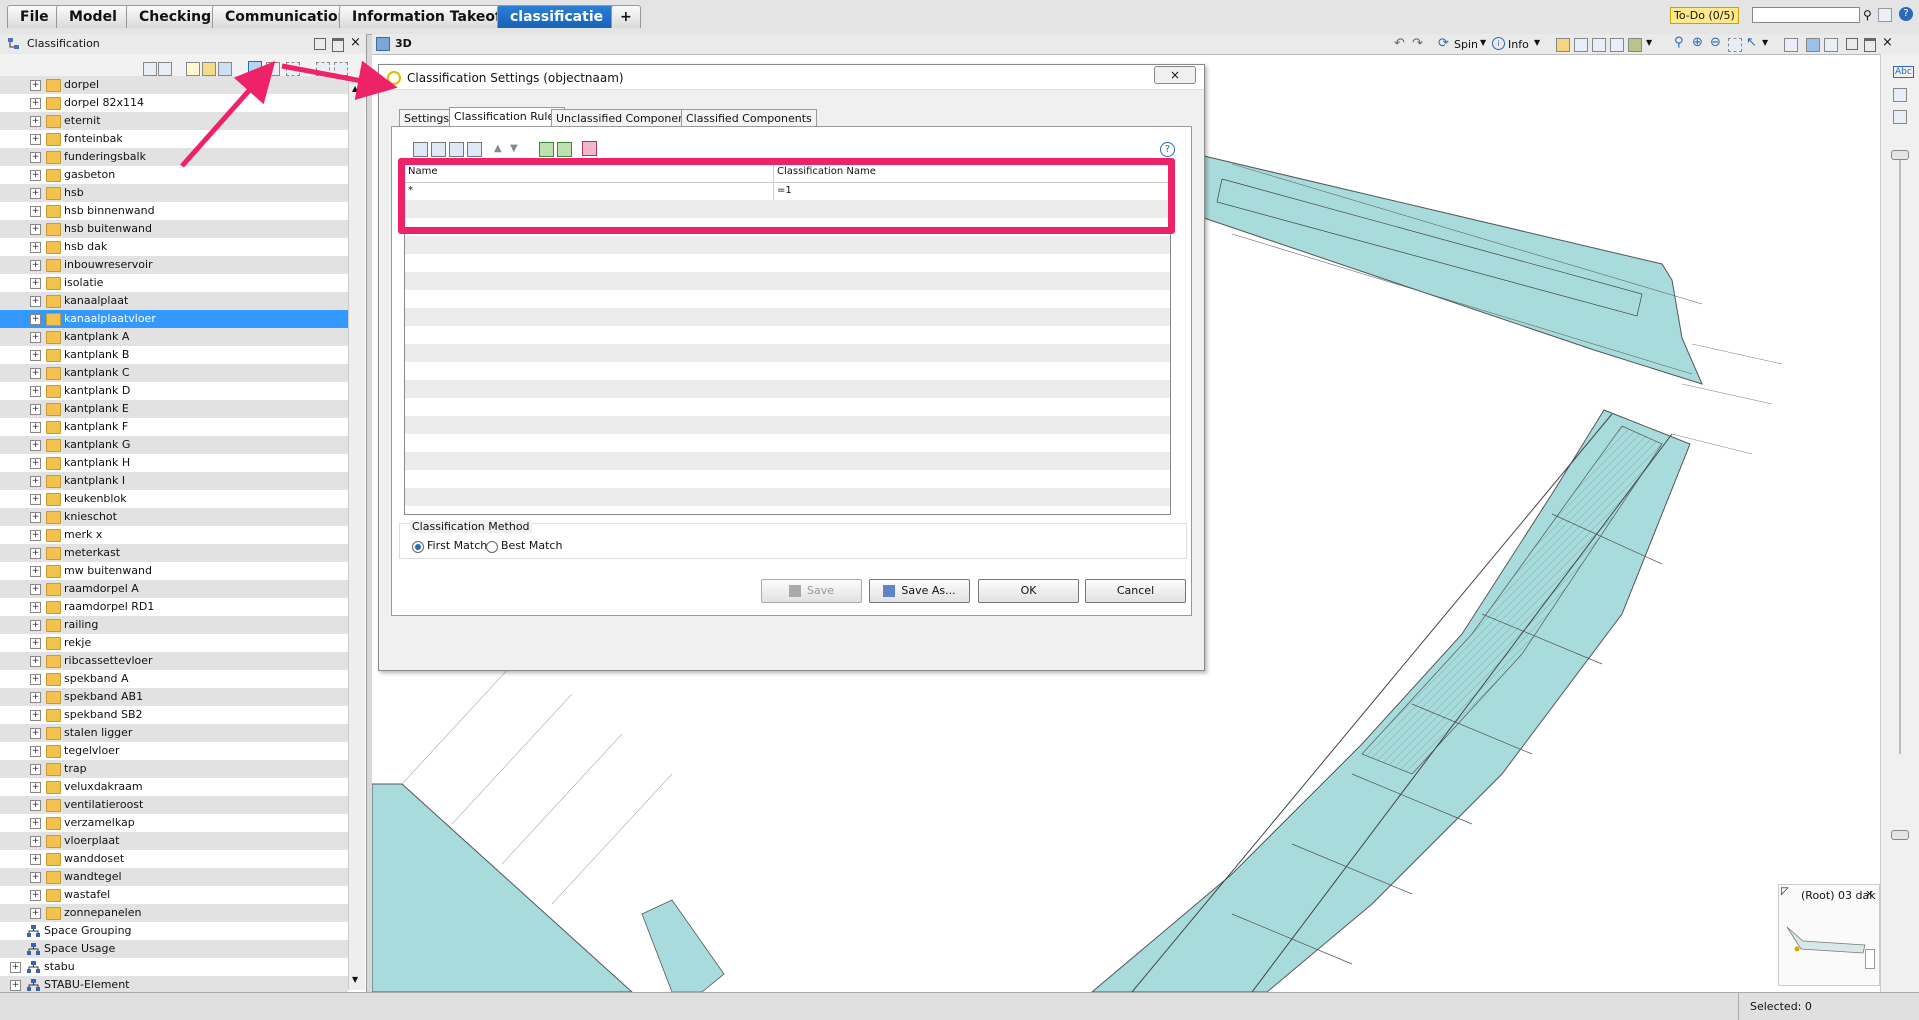 The image size is (1919, 1020). Describe the element at coordinates (1135, 591) in the screenshot. I see `cancel-button: Cancel` at that location.